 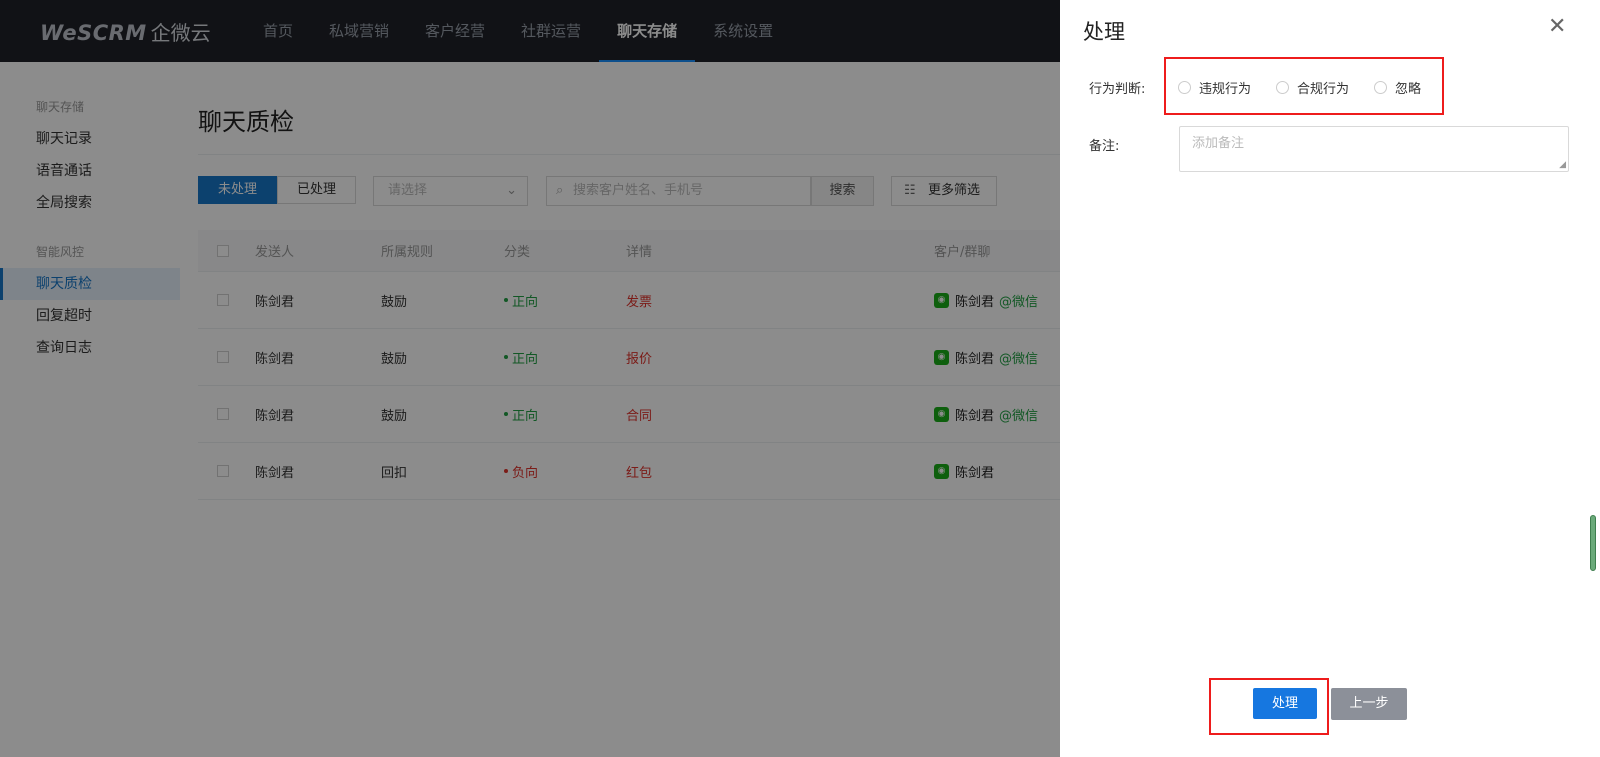 What do you see at coordinates (1104, 32) in the screenshot?
I see `drawer-title: 处理` at bounding box center [1104, 32].